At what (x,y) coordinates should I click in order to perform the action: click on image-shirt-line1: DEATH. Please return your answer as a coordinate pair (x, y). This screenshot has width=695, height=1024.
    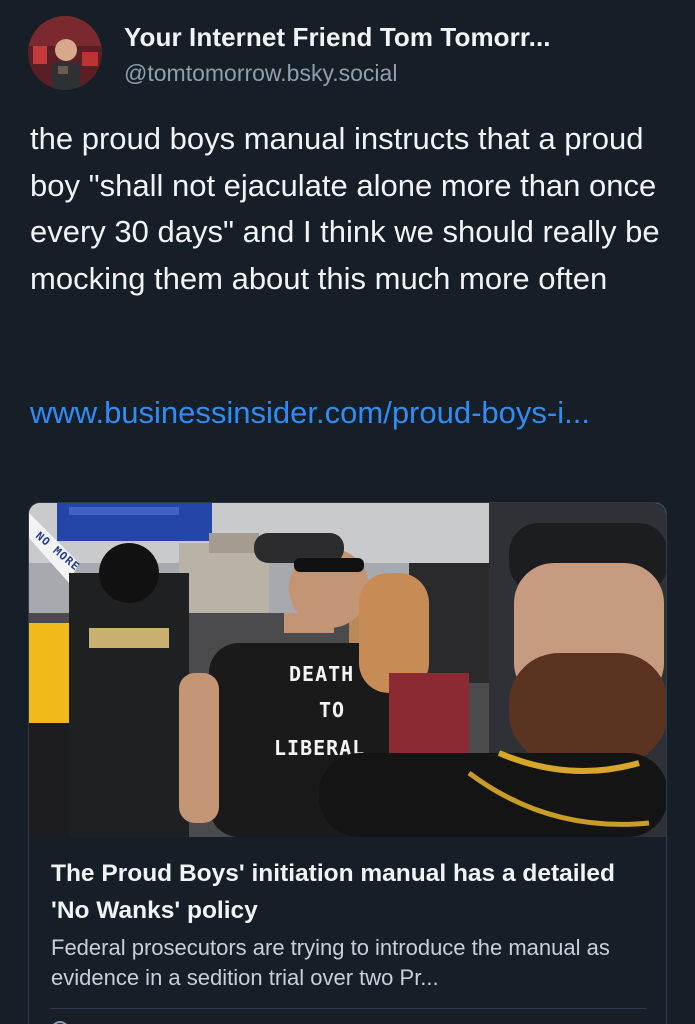
    Looking at the image, I should click on (321, 674).